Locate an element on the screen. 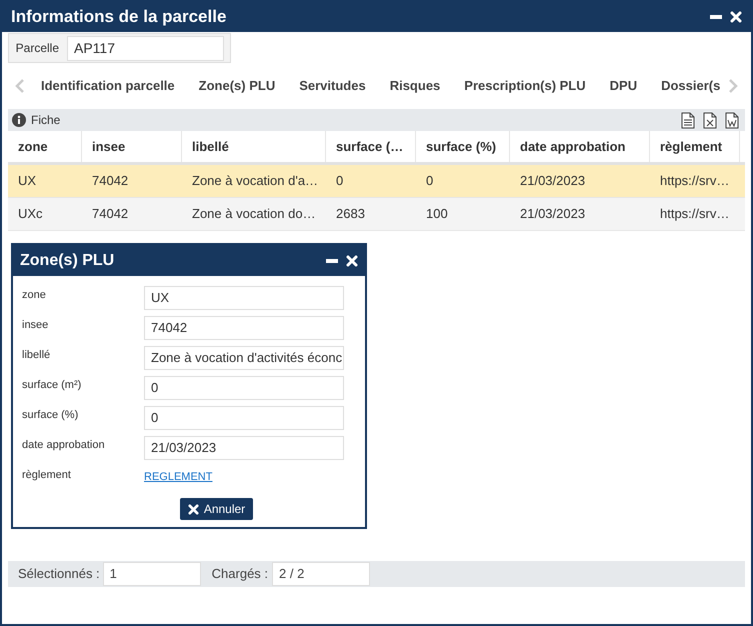 Image resolution: width=753 pixels, height=626 pixels. text-doc-icon is located at coordinates (688, 120).